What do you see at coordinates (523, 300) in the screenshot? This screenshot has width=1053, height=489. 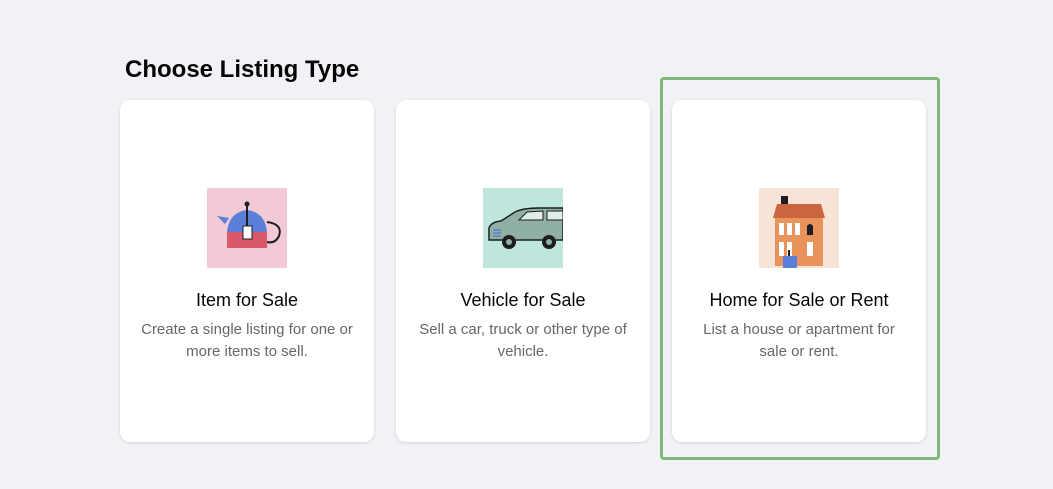 I see `card-title: Vehicle for Sale` at bounding box center [523, 300].